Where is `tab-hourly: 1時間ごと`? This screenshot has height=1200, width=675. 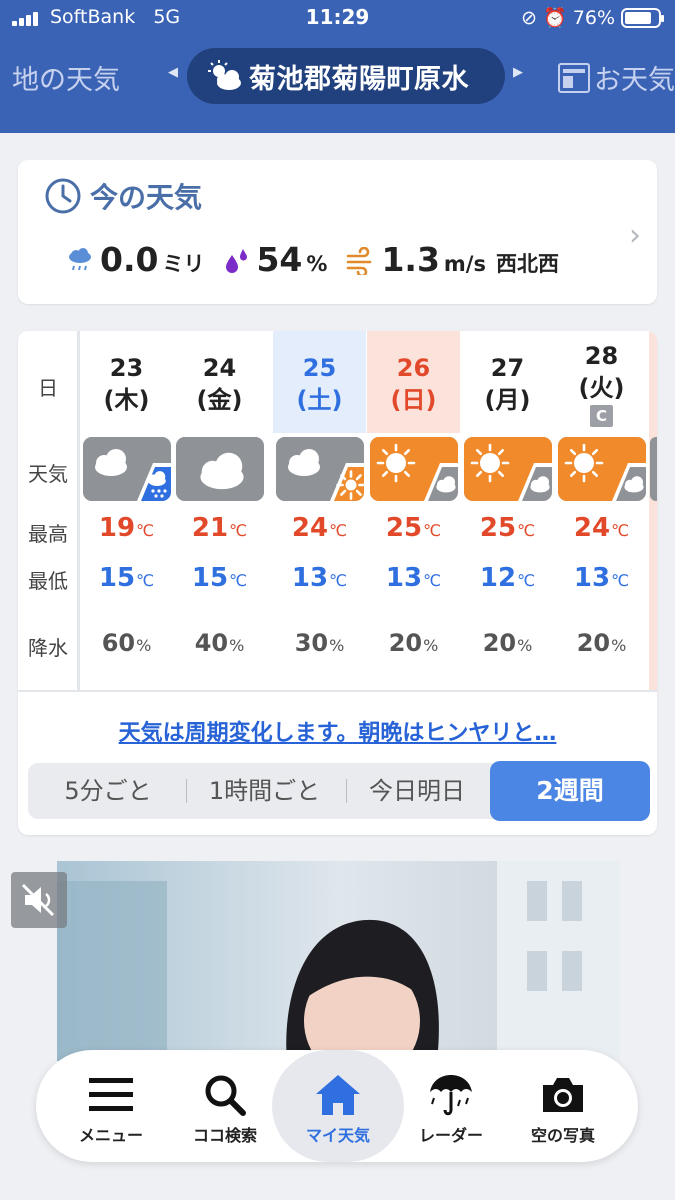
tab-hourly: 1時間ごと is located at coordinates (264, 791).